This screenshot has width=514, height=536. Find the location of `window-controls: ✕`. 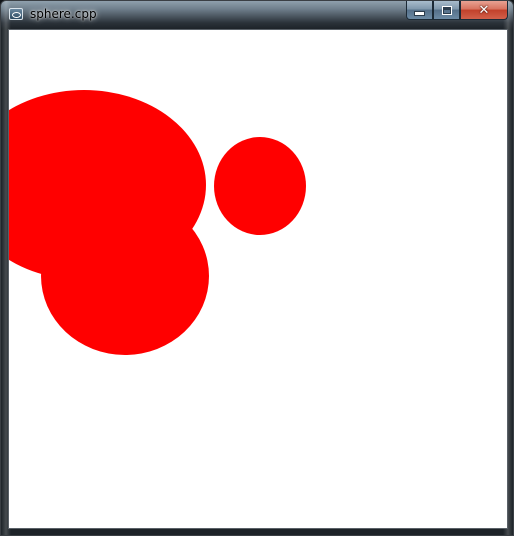

window-controls: ✕ is located at coordinates (457, 10).